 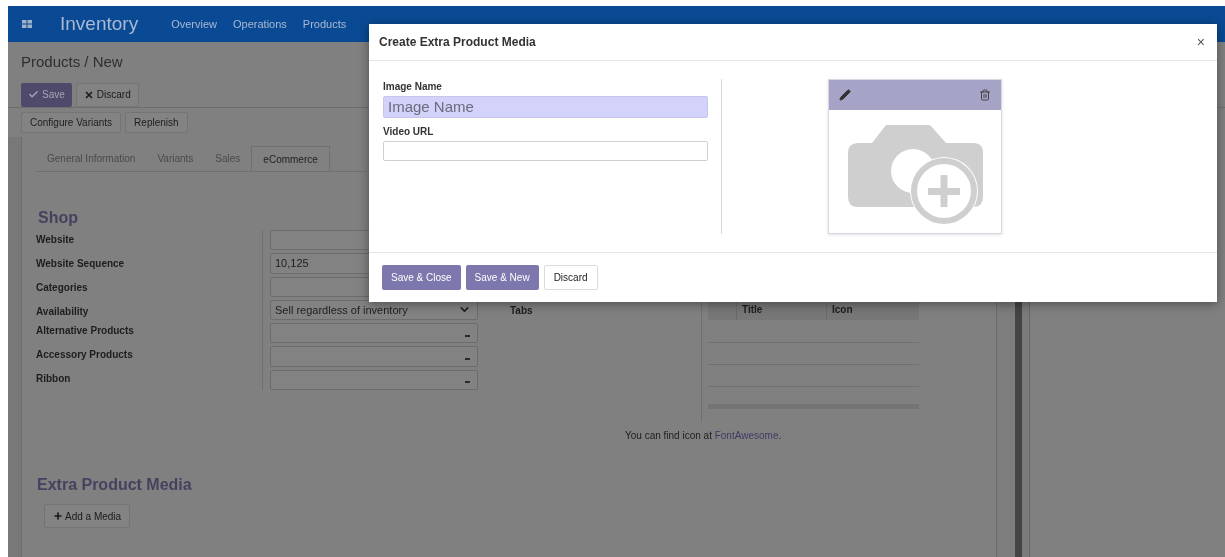 What do you see at coordinates (457, 42) in the screenshot?
I see `dialog-title: Create Extra Product Media` at bounding box center [457, 42].